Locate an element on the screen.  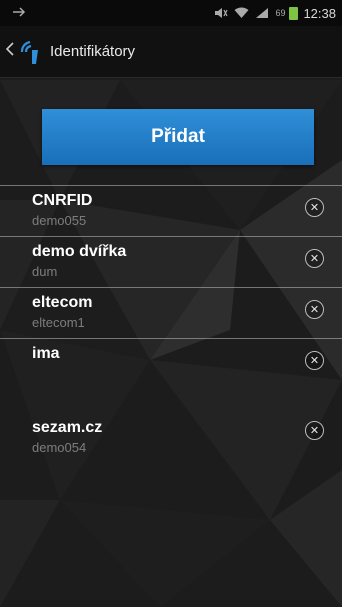
nfc-signal-icon is located at coordinates (30, 52).